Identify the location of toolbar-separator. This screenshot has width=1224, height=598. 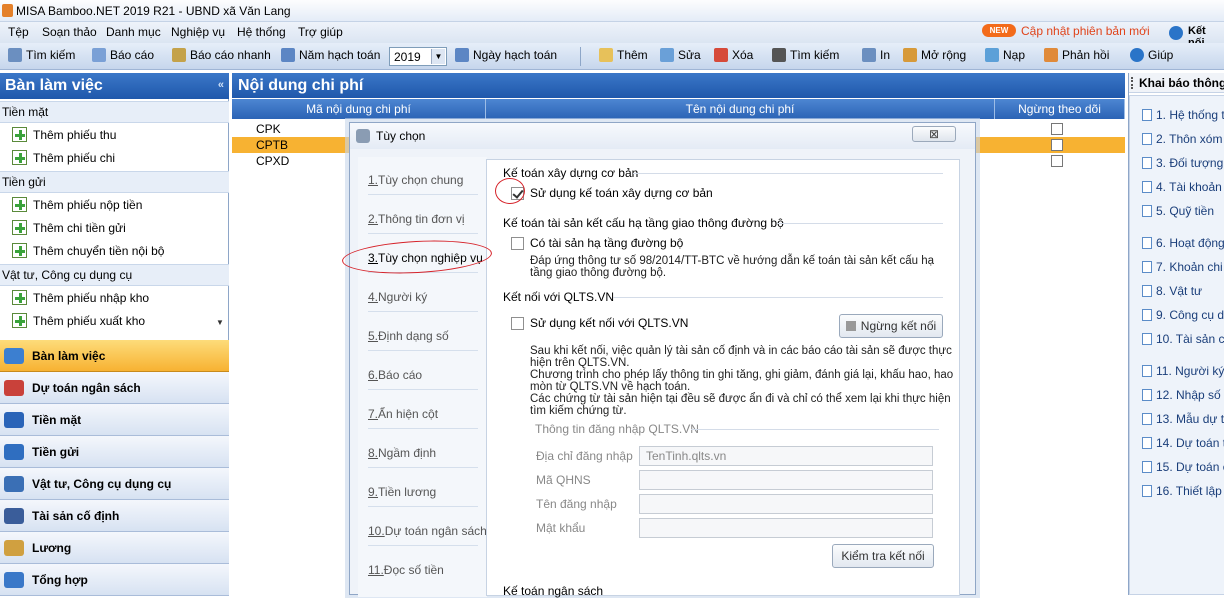
(580, 56).